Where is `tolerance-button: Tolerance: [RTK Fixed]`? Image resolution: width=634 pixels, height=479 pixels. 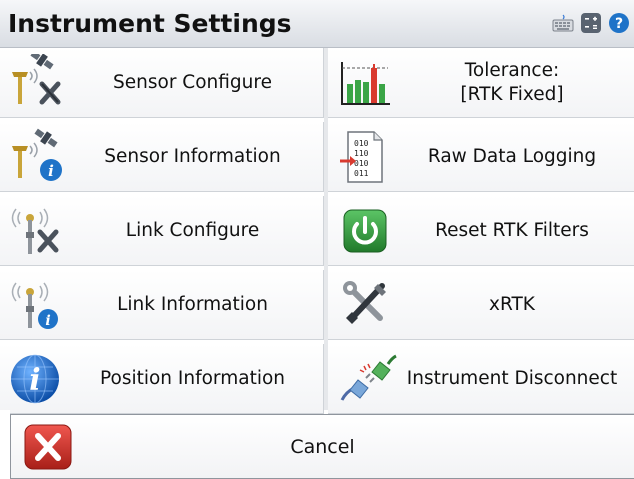
tolerance-button: Tolerance: [RTK Fixed] is located at coordinates (481, 83).